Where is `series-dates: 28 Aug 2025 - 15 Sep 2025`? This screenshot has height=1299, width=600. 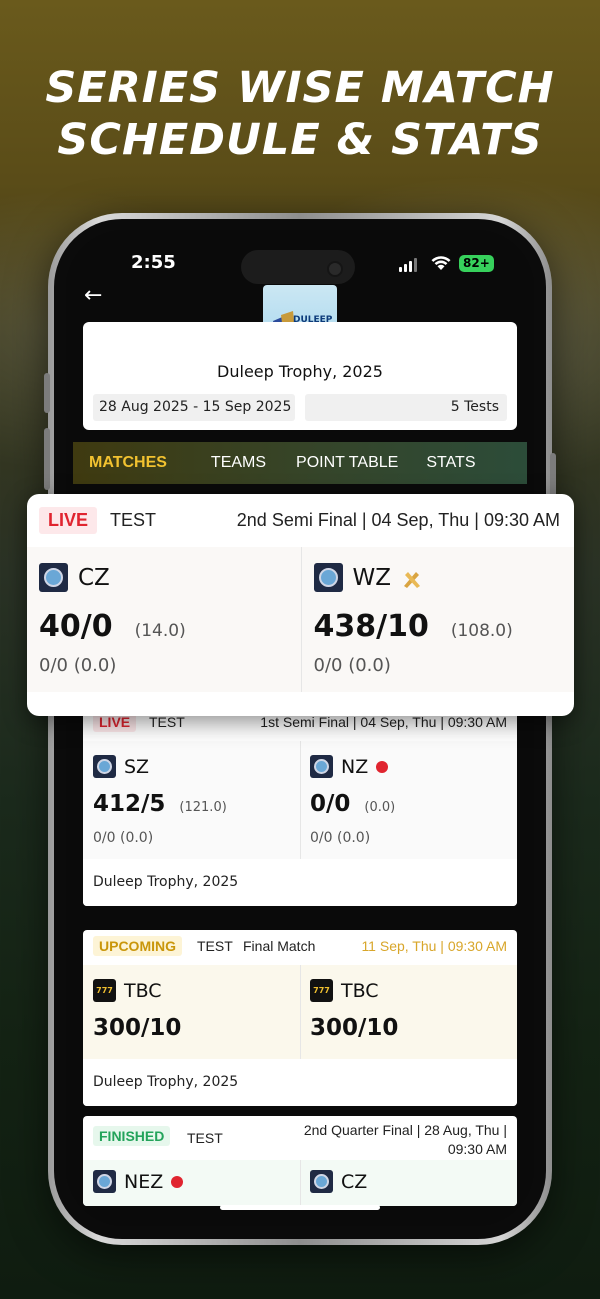 series-dates: 28 Aug 2025 - 15 Sep 2025 is located at coordinates (194, 407).